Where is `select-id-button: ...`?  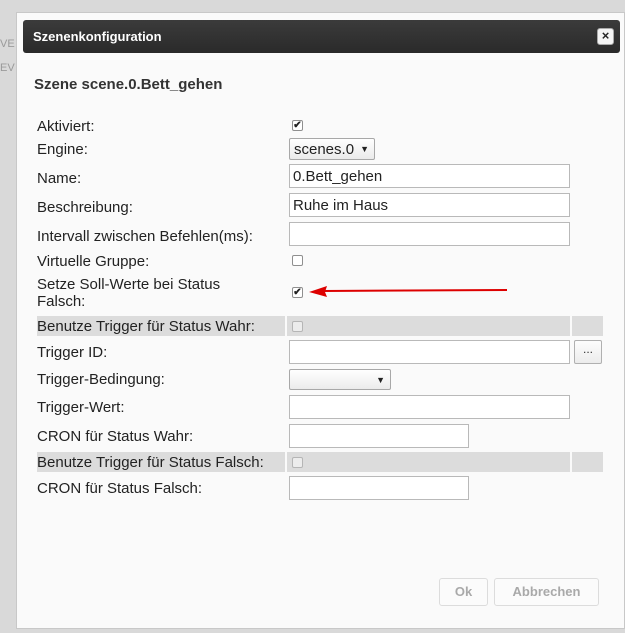
select-id-button: ... is located at coordinates (588, 352).